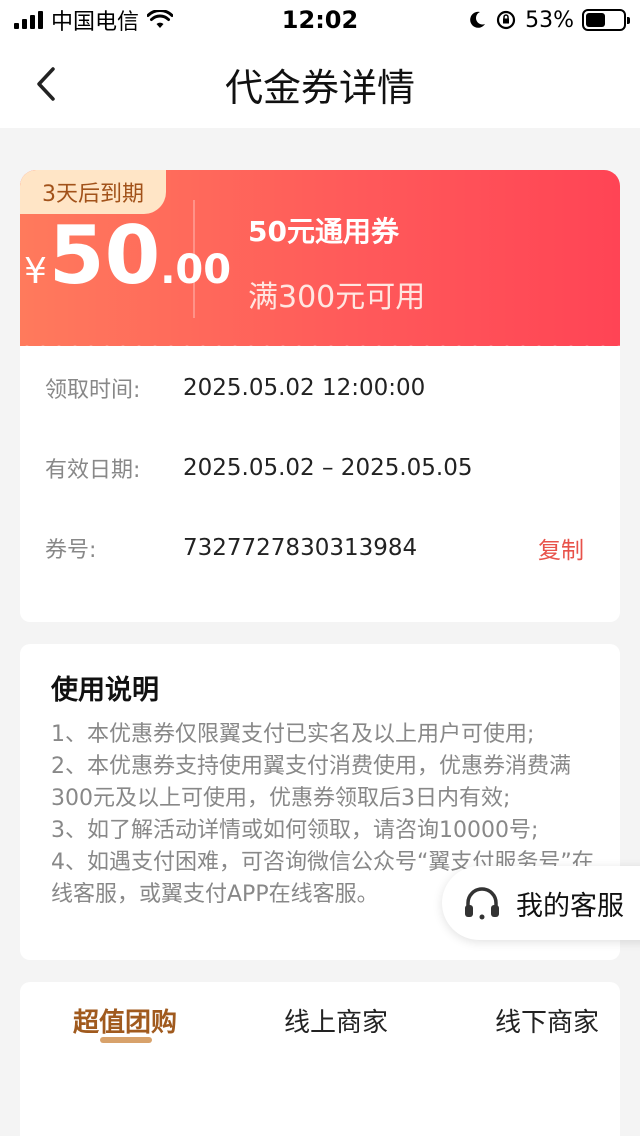  Describe the element at coordinates (93, 390) in the screenshot. I see `received-time-label: 领取时间:` at that location.